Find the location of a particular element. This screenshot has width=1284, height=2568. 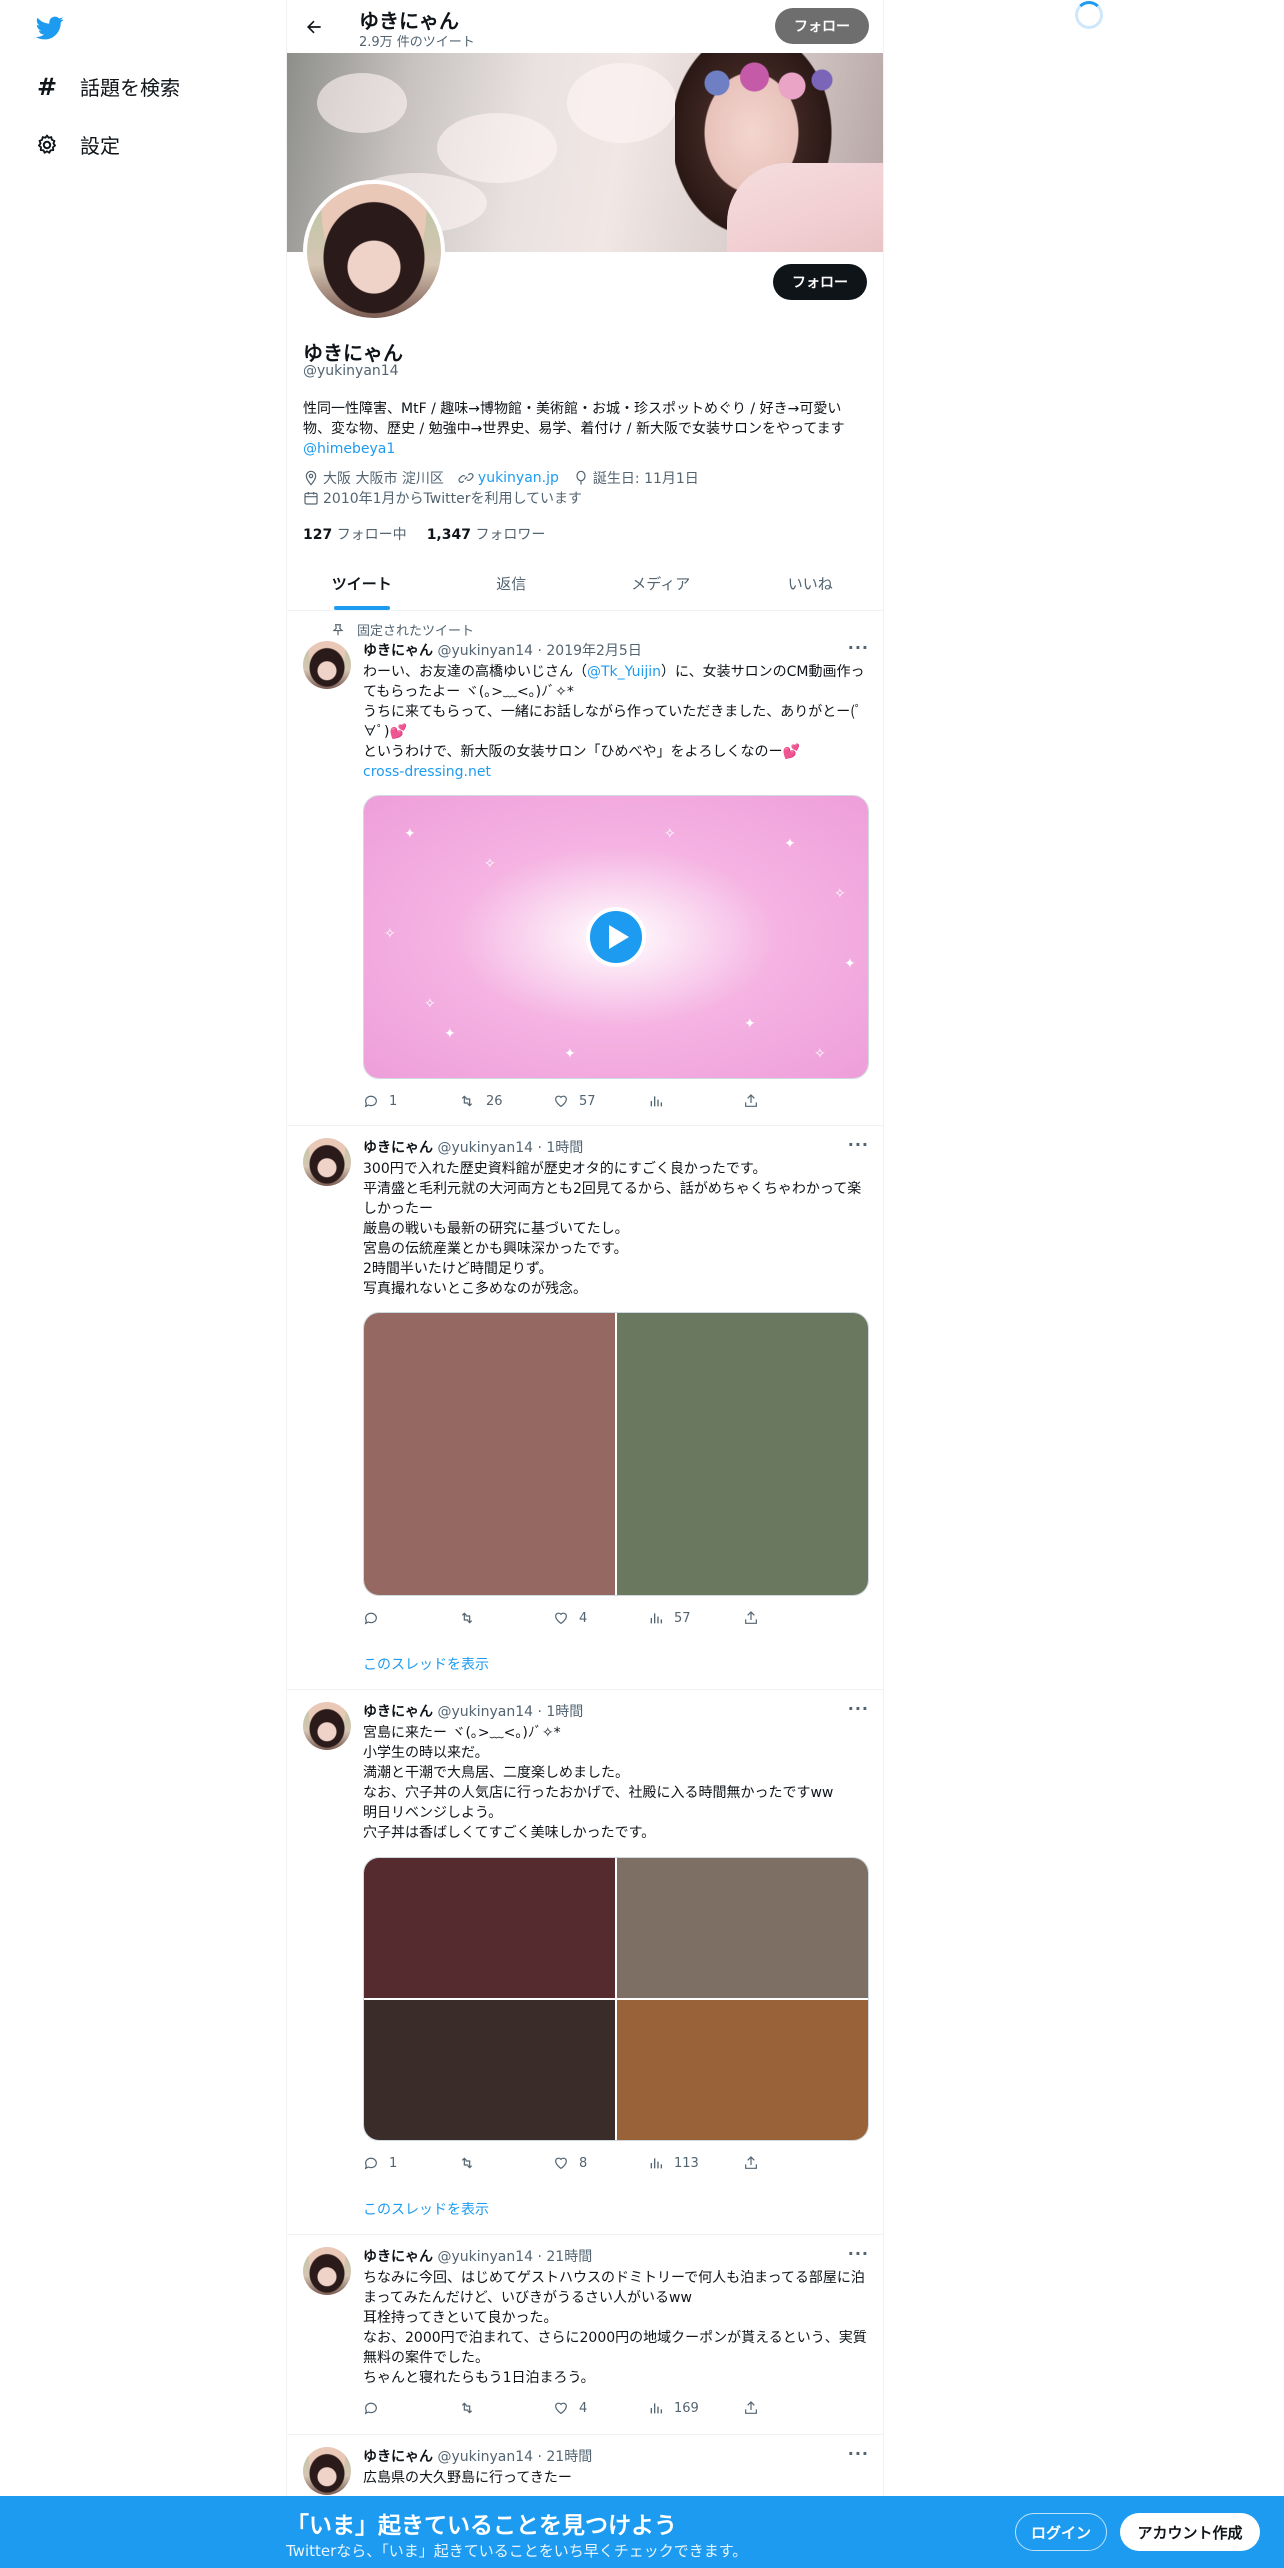

signup-button: アカウント作成 is located at coordinates (1190, 2532).